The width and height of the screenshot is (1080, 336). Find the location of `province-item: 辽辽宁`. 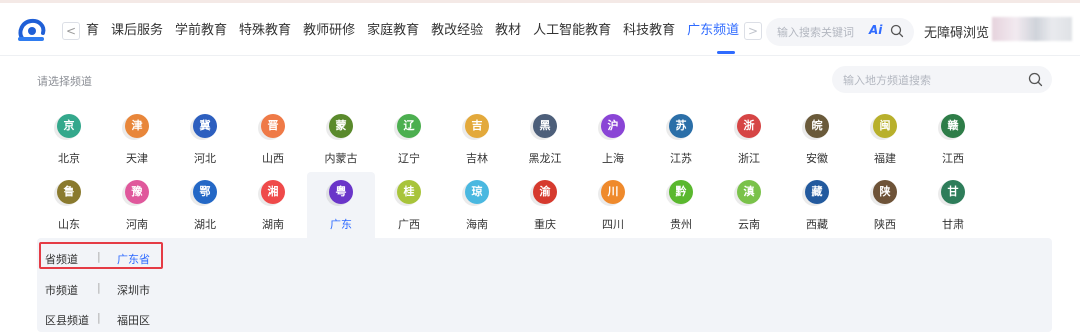

province-item: 辽辽宁 is located at coordinates (409, 139).